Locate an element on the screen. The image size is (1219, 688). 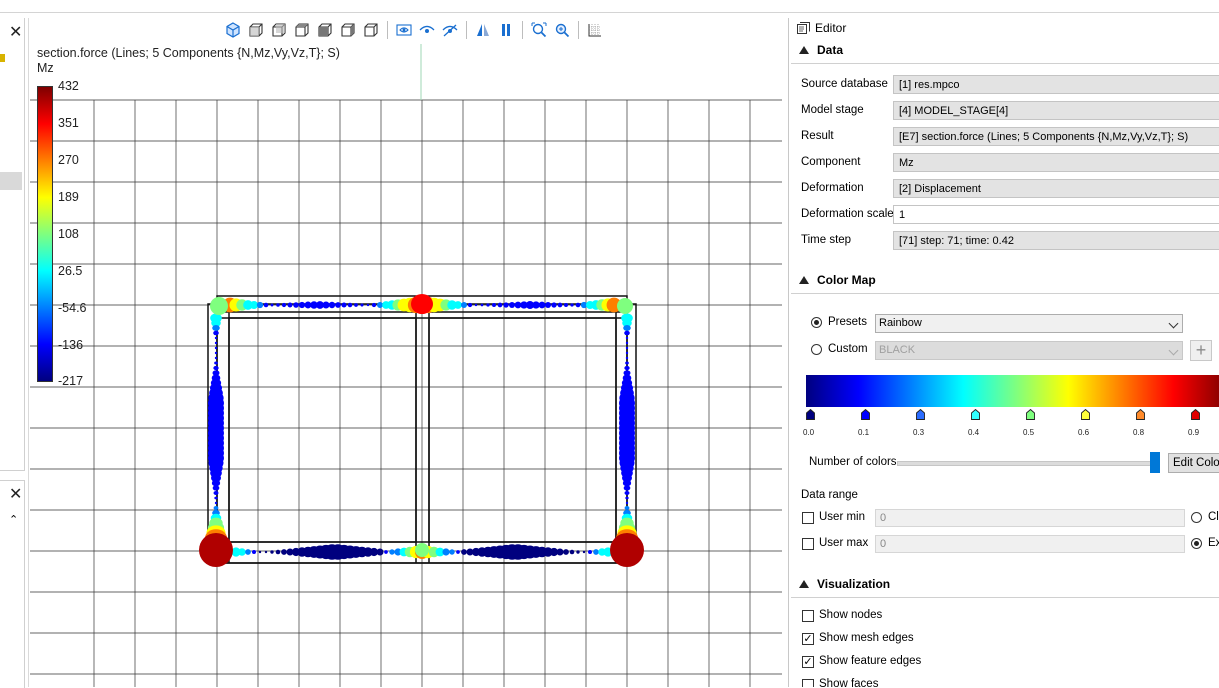
show-nodes-checkbox is located at coordinates (808, 616).